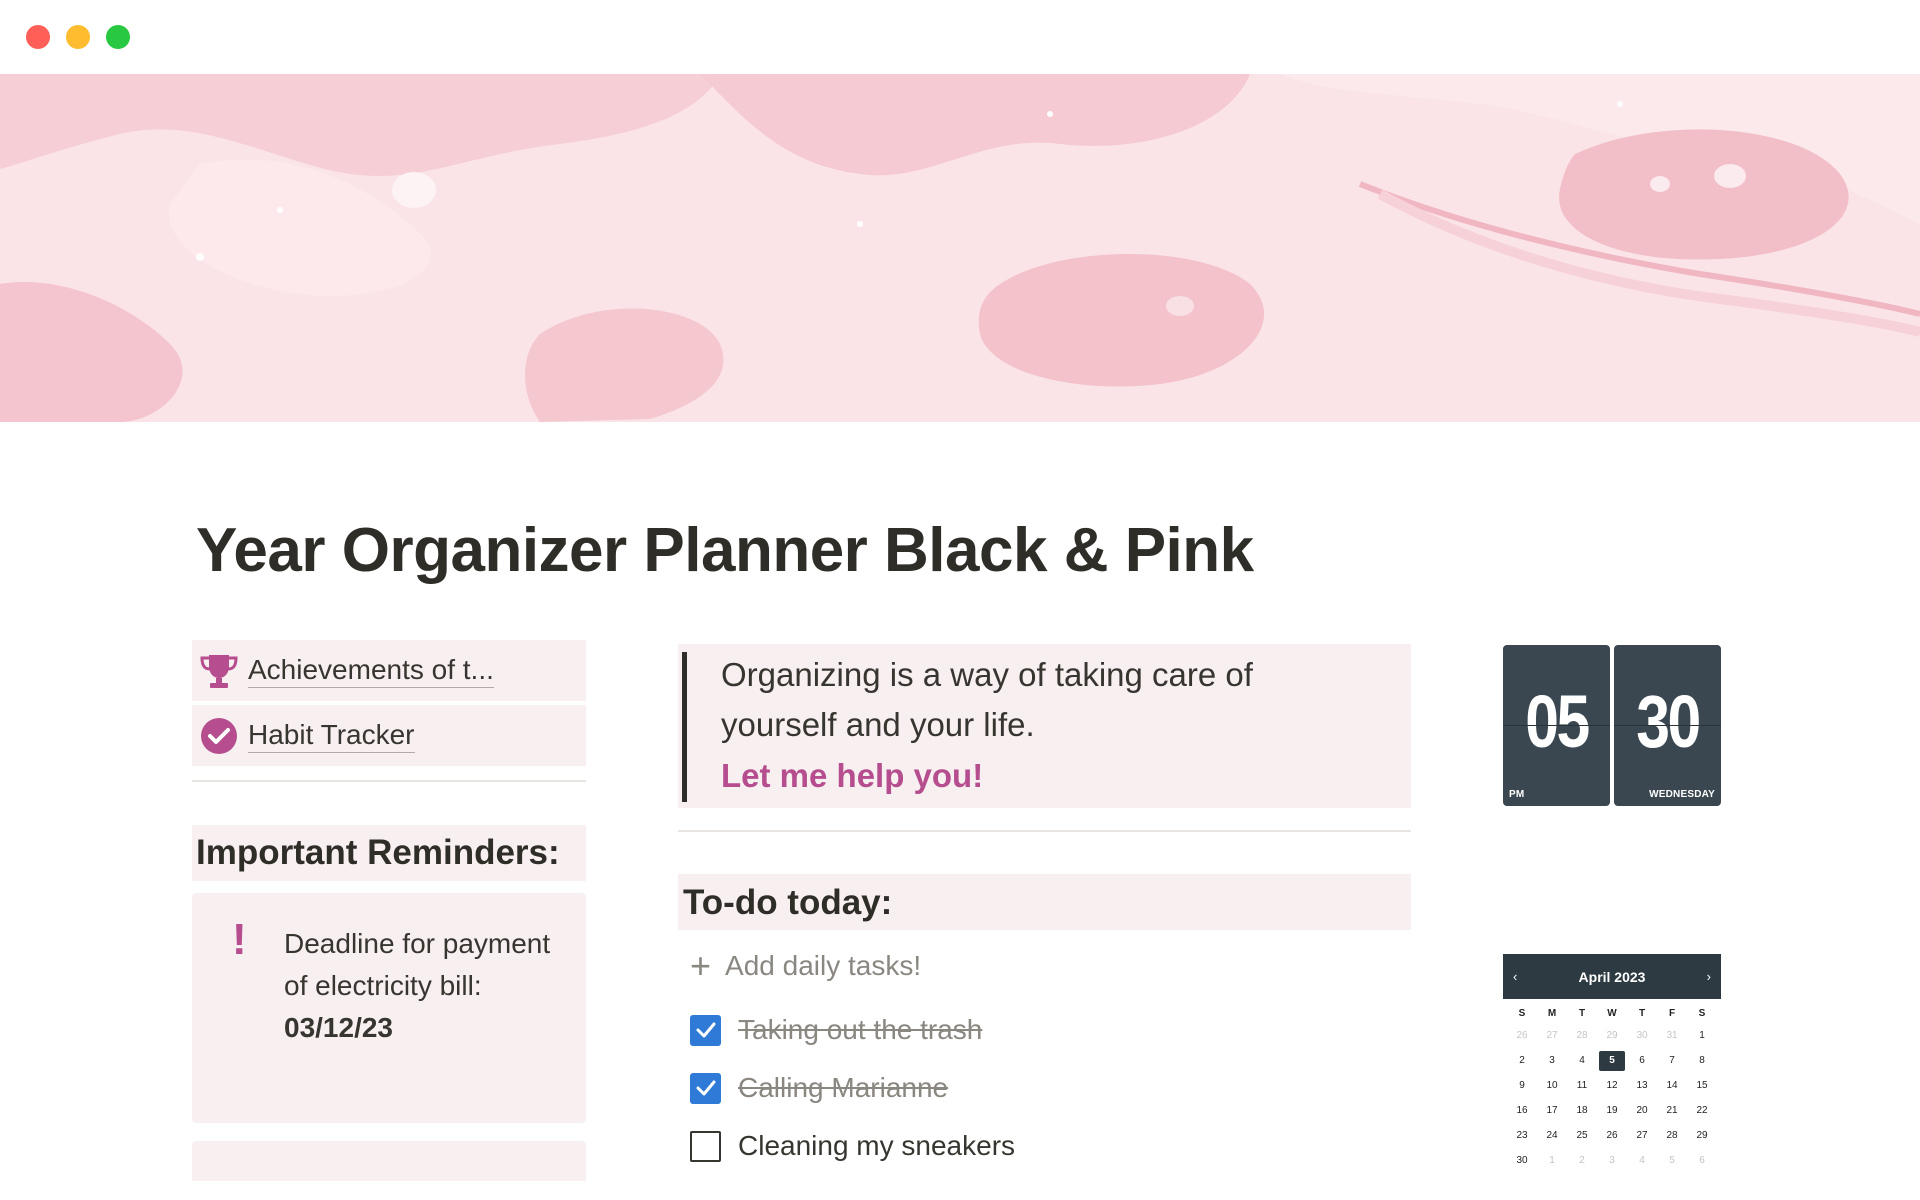  What do you see at coordinates (1522, 1135) in the screenshot?
I see `calendar-day: 23` at bounding box center [1522, 1135].